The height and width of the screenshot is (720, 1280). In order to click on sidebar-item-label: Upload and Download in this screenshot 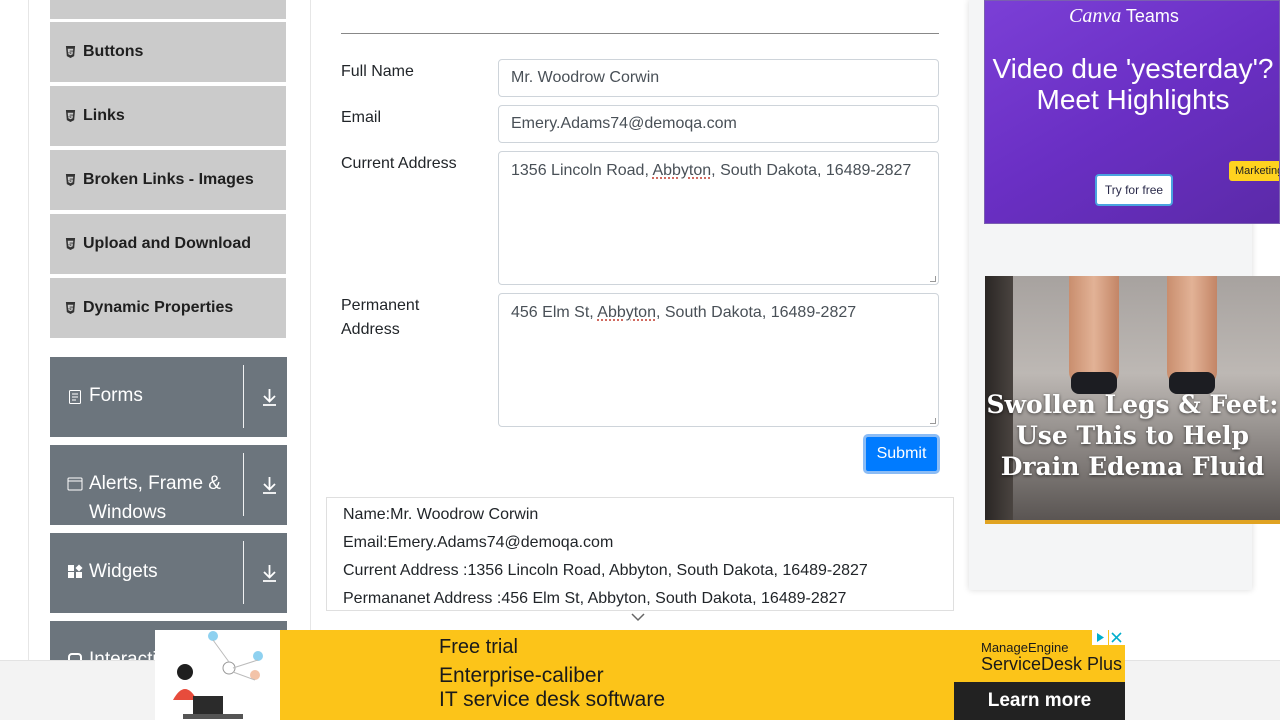, I will do `click(167, 243)`.